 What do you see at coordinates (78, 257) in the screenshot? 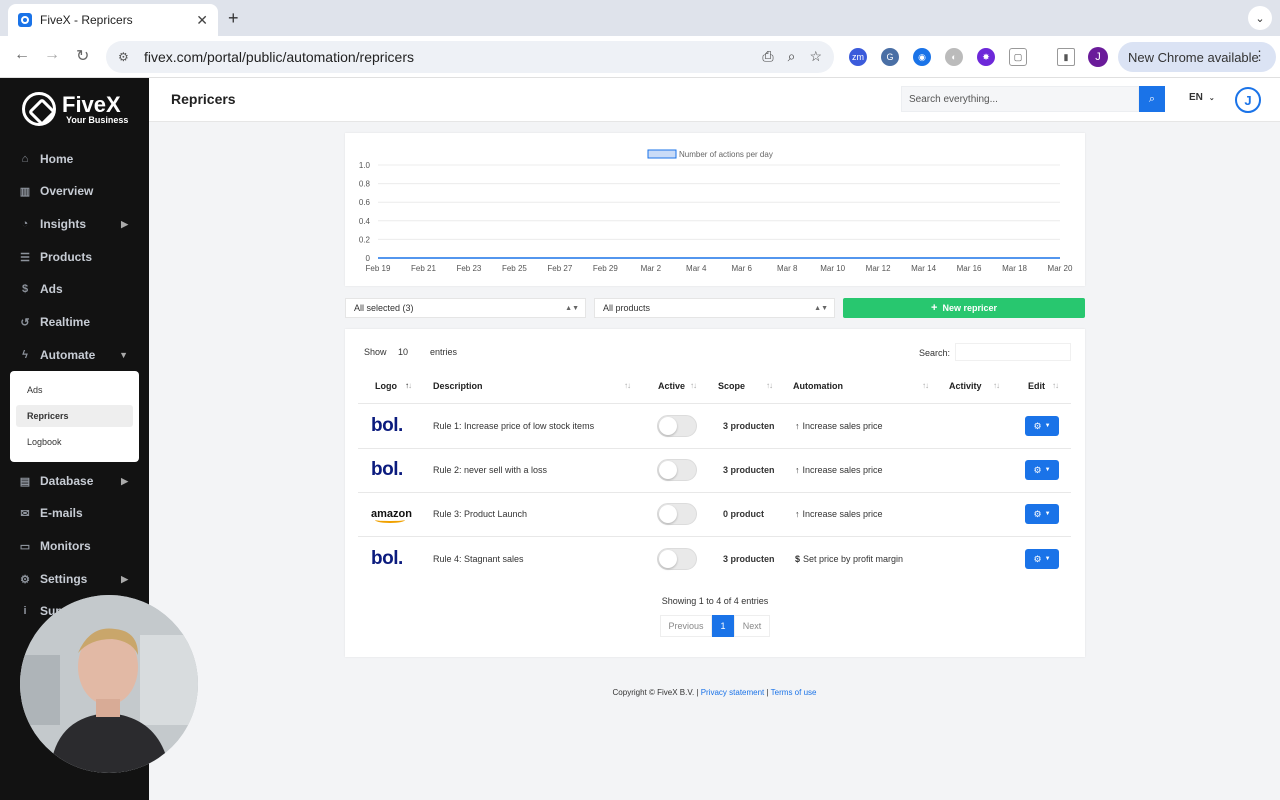
I see `sidebar-item-products: ☰ Products` at bounding box center [78, 257].